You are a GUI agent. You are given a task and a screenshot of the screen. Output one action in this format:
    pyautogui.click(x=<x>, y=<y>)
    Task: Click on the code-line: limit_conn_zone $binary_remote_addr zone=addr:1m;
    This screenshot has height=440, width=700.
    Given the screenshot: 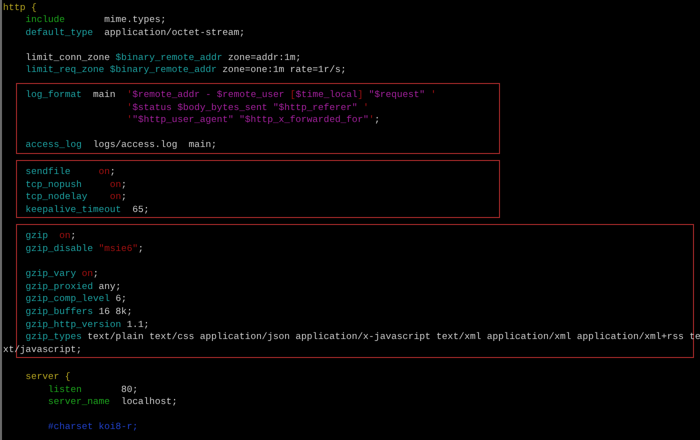 What is the action you would take?
    pyautogui.click(x=164, y=58)
    